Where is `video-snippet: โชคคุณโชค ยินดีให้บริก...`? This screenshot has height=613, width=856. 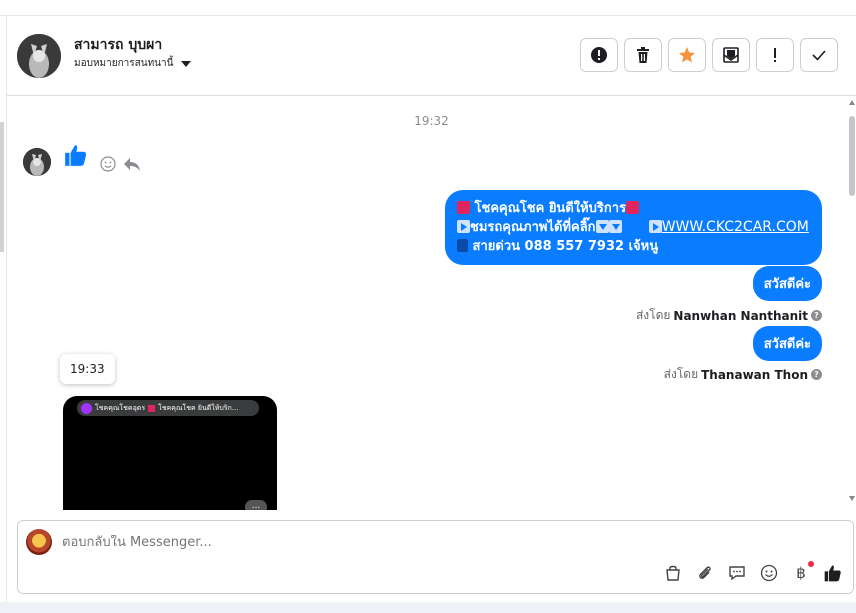 video-snippet: โชคคุณโชค ยินดีให้บริก... is located at coordinates (198, 407).